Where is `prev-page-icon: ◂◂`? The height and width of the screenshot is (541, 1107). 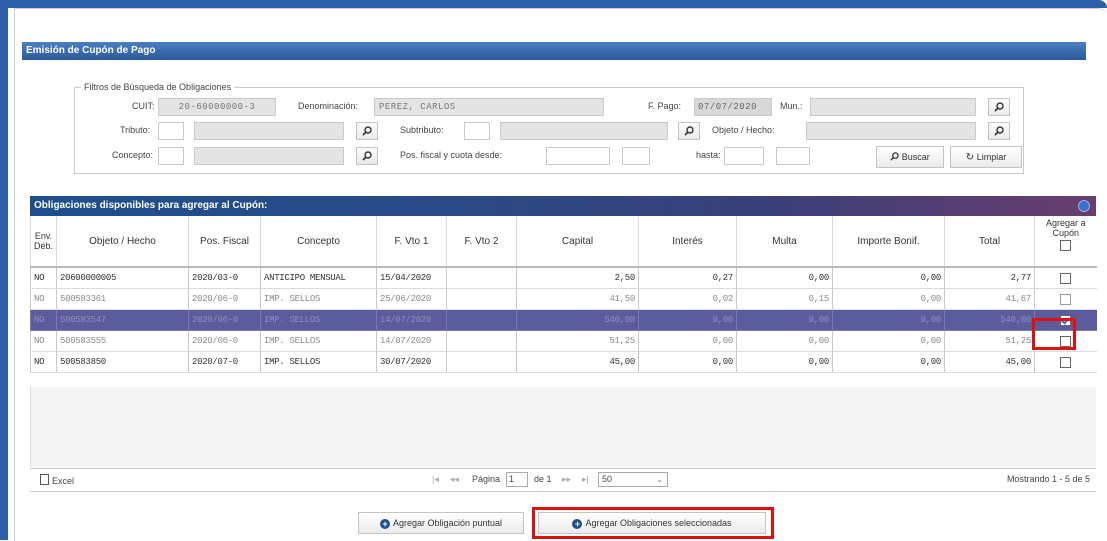 prev-page-icon: ◂◂ is located at coordinates (454, 479).